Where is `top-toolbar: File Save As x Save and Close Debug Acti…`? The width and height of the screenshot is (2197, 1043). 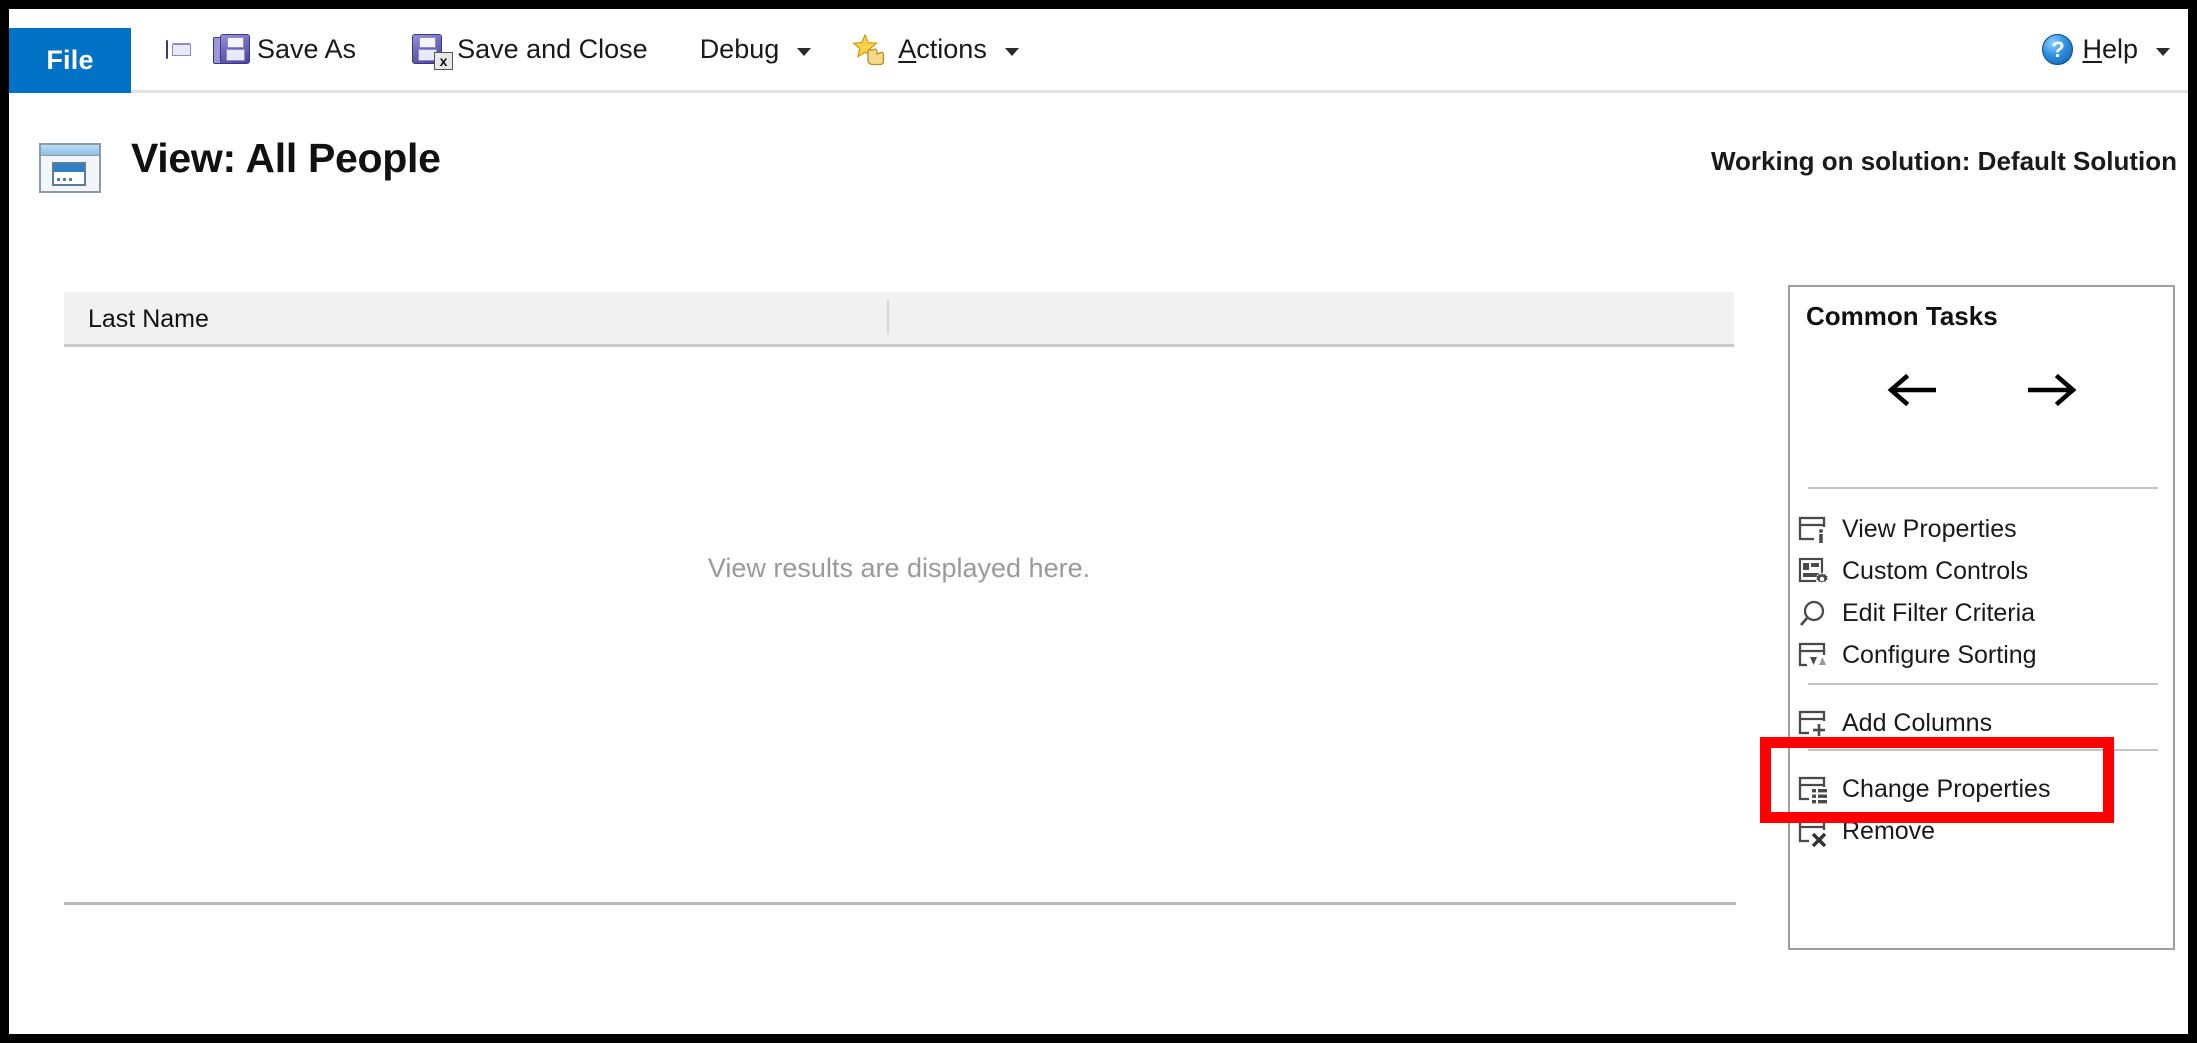
top-toolbar: File Save As x Save and Close Debug Acti… is located at coordinates (1098, 51).